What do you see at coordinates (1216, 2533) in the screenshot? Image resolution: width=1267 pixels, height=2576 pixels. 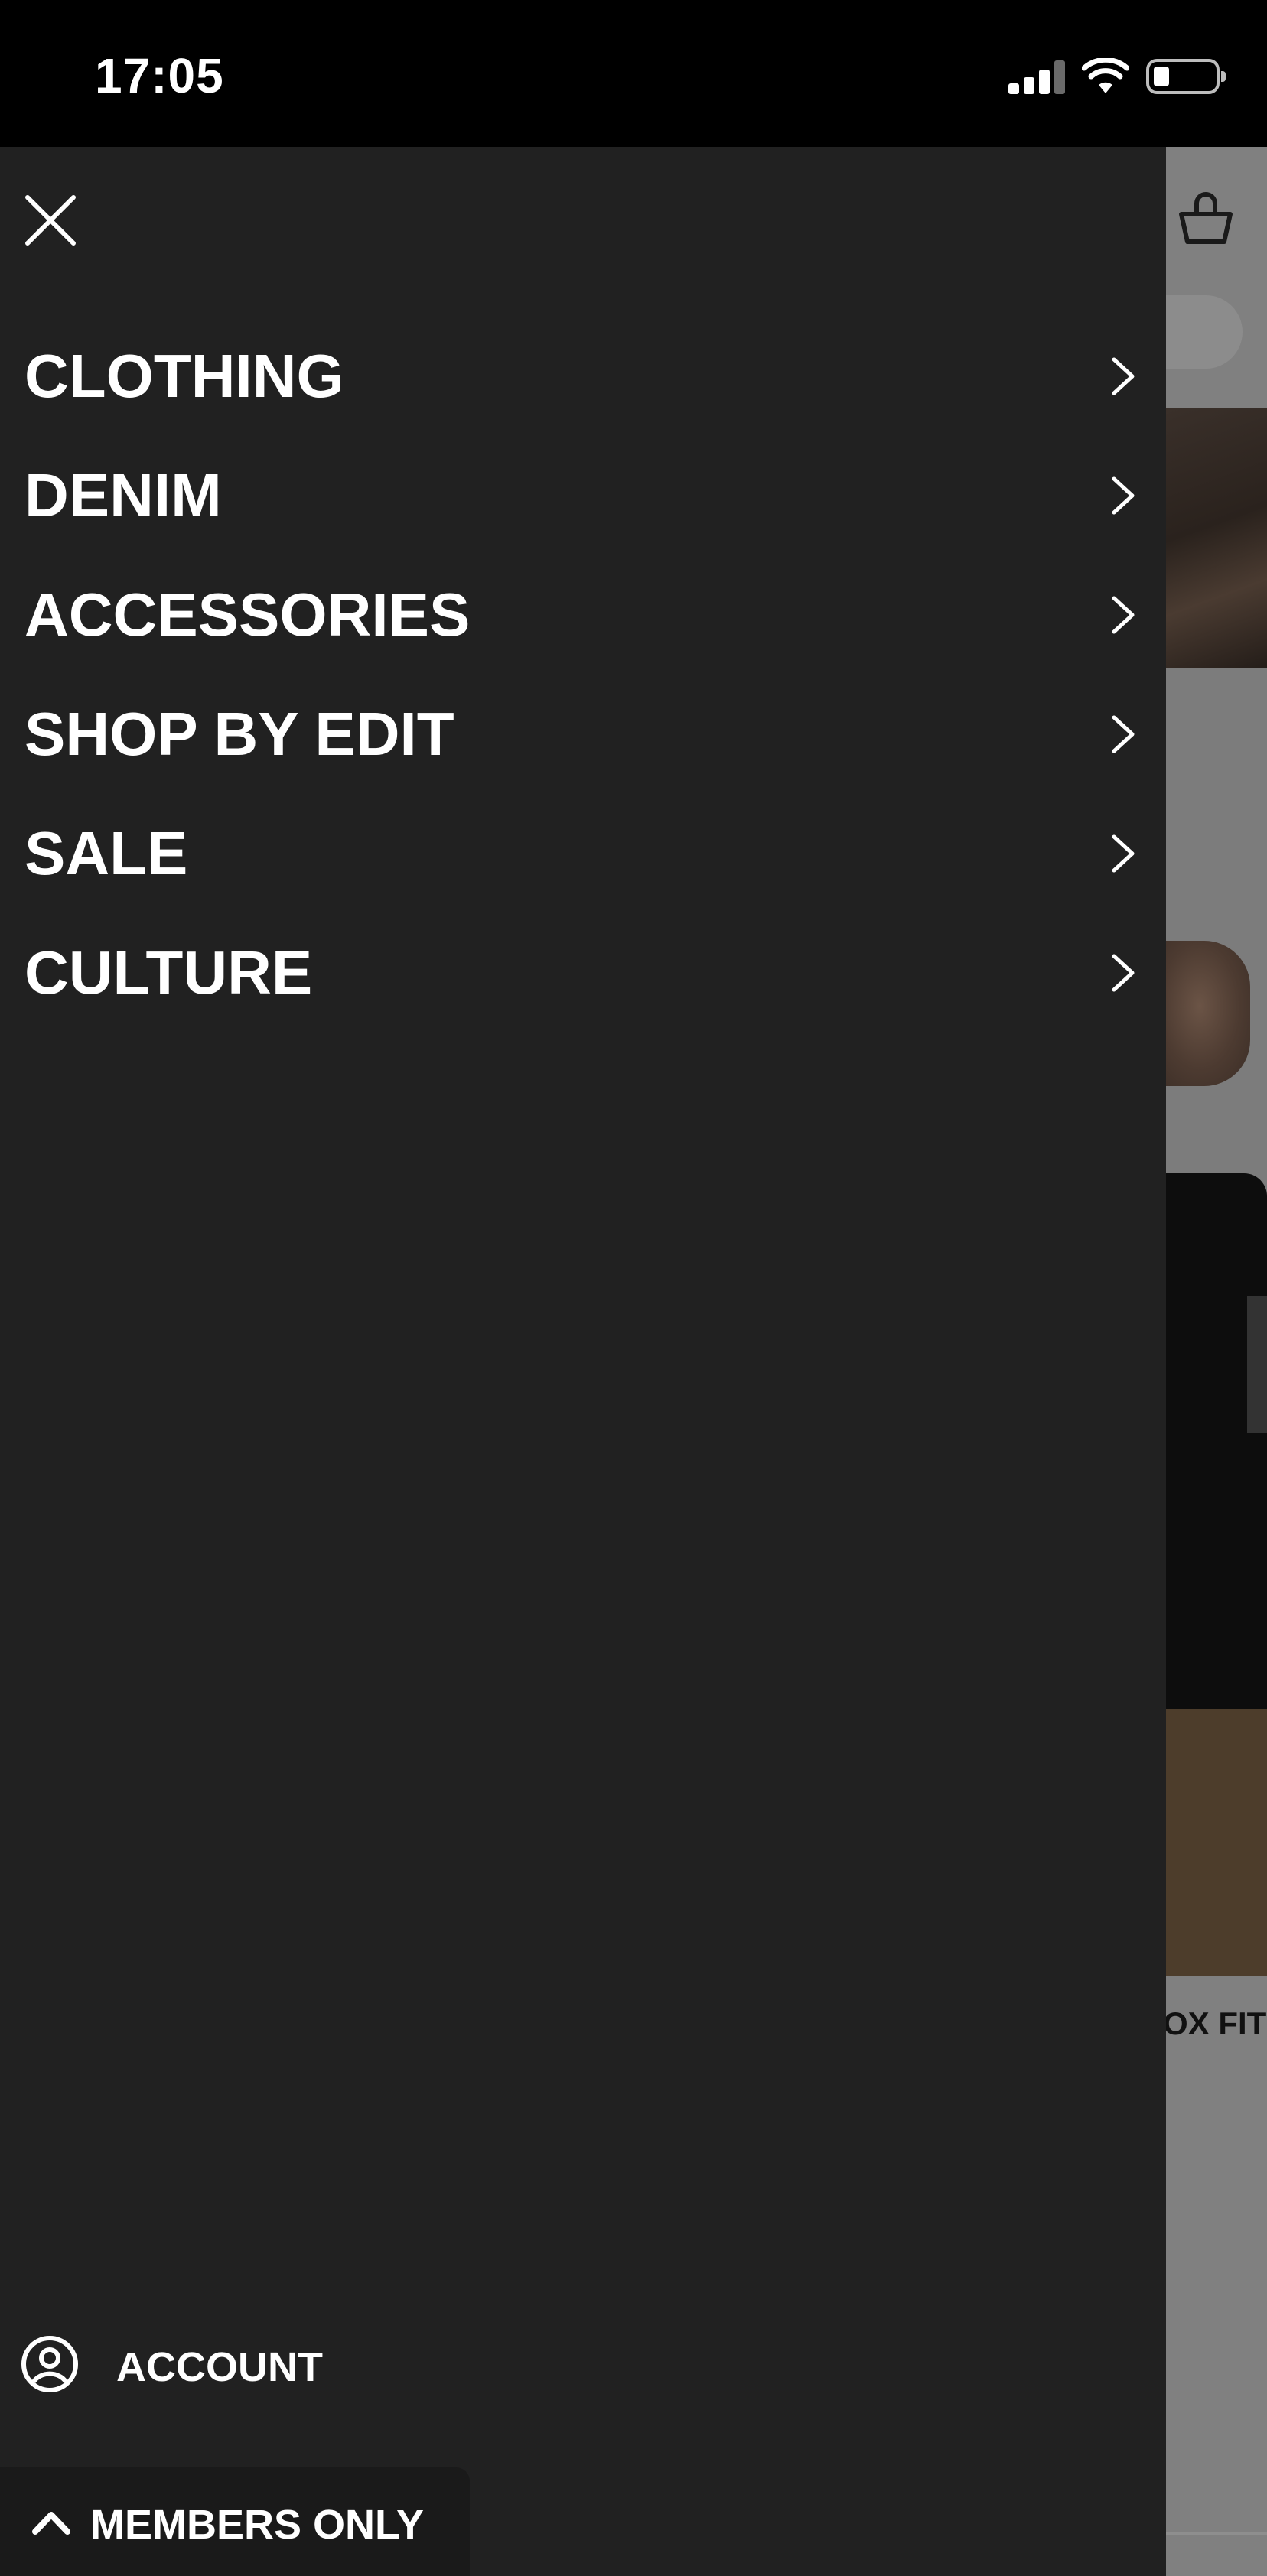 I see `background-divider` at bounding box center [1216, 2533].